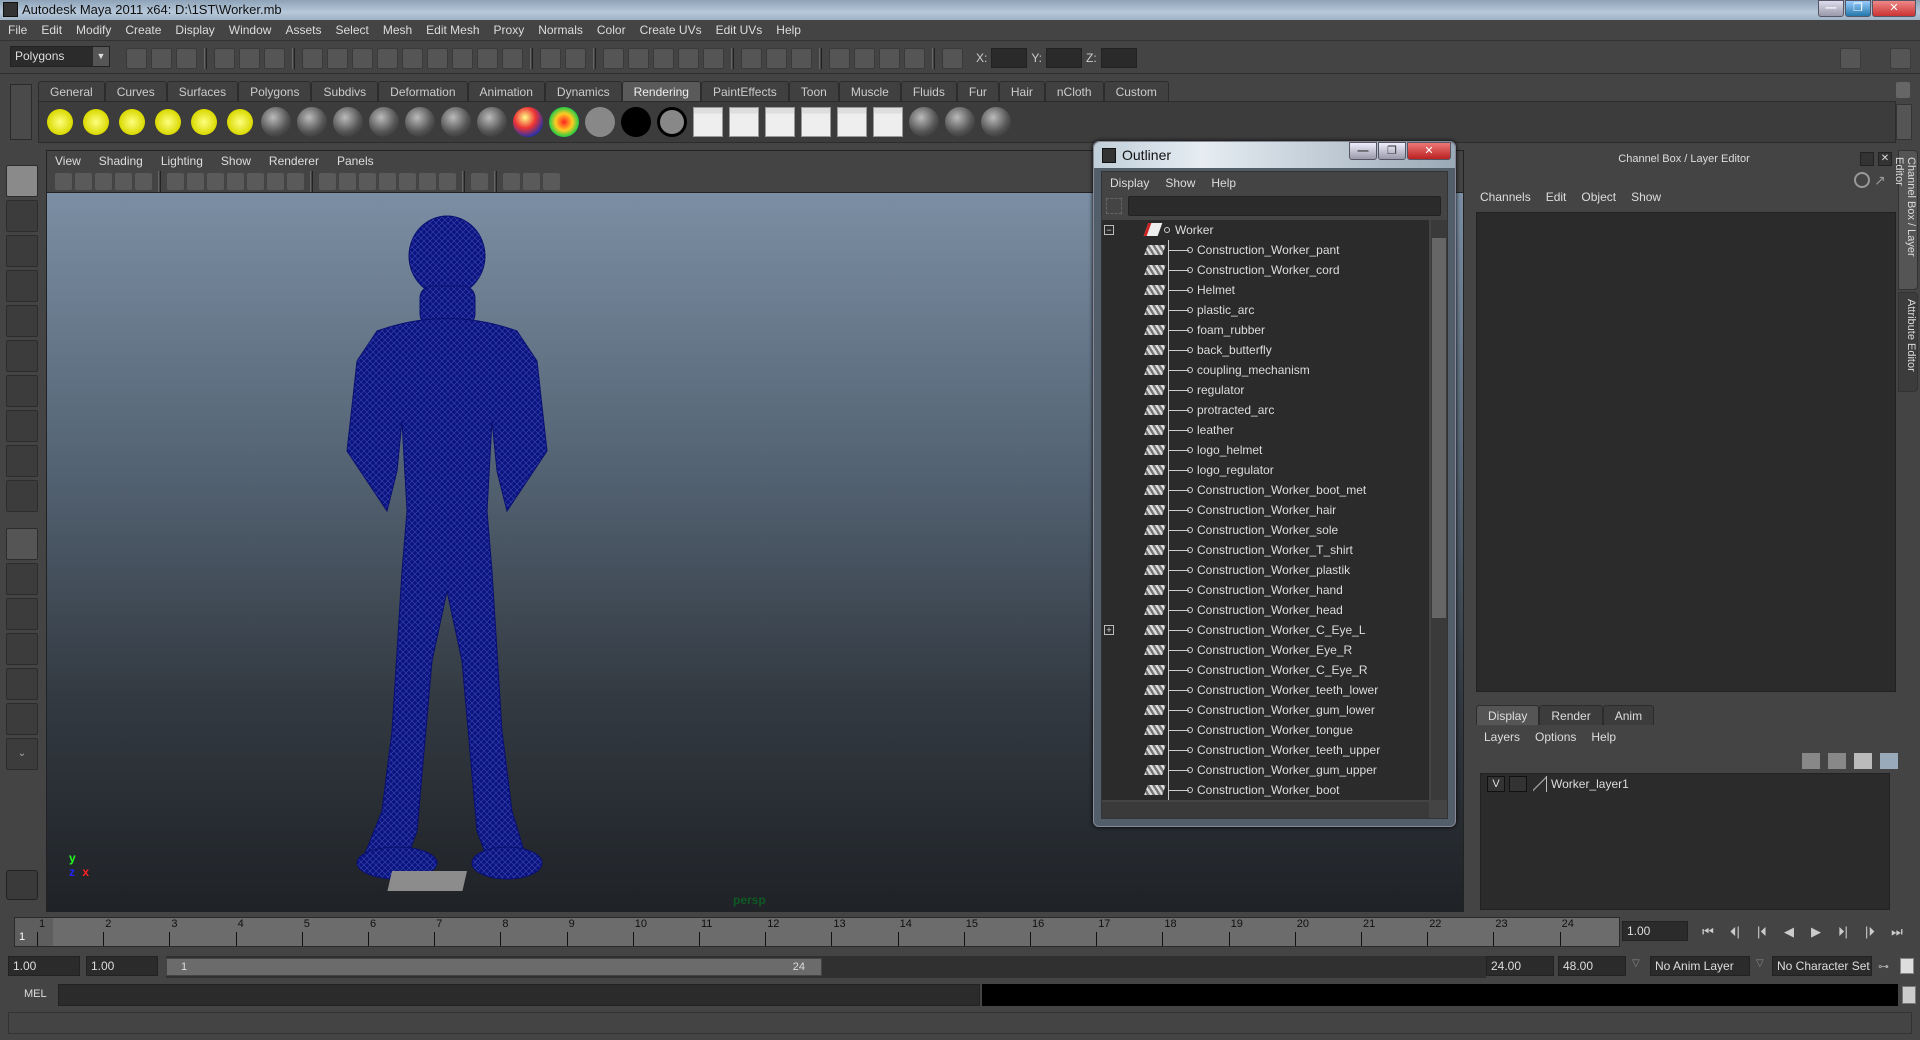 Image resolution: width=1920 pixels, height=1040 pixels. What do you see at coordinates (22, 719) in the screenshot?
I see `persp-graph-hypergraph-layout-icon` at bounding box center [22, 719].